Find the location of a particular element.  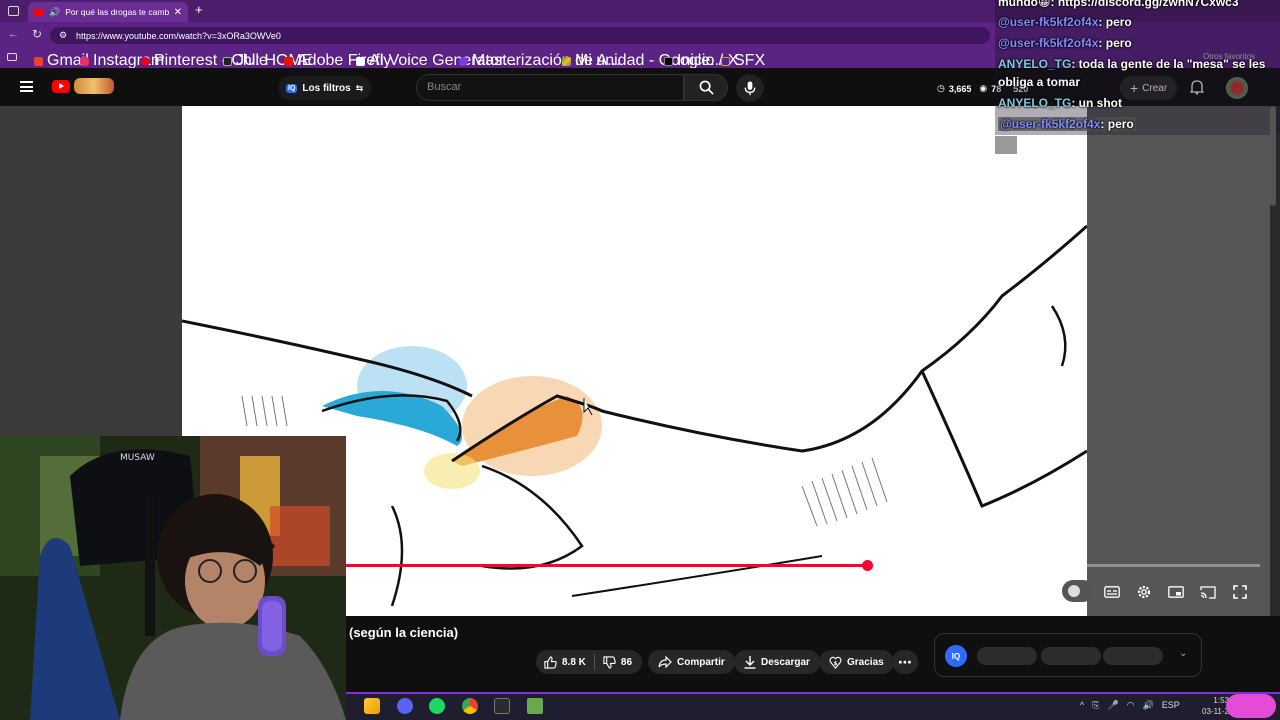

search-placeholder: Buscar is located at coordinates (444, 87).